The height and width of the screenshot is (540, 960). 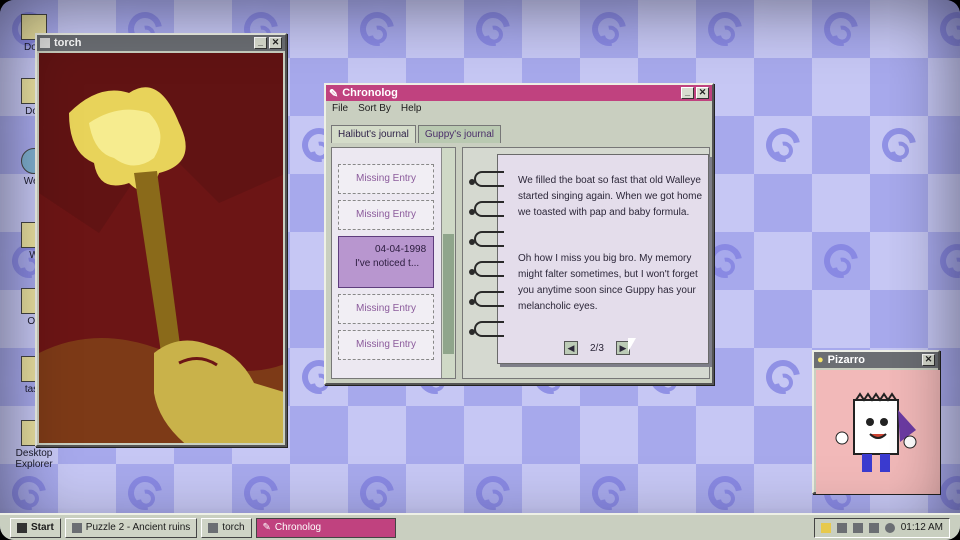 I want to click on menu-sort-by: Sort By, so click(x=374, y=108).